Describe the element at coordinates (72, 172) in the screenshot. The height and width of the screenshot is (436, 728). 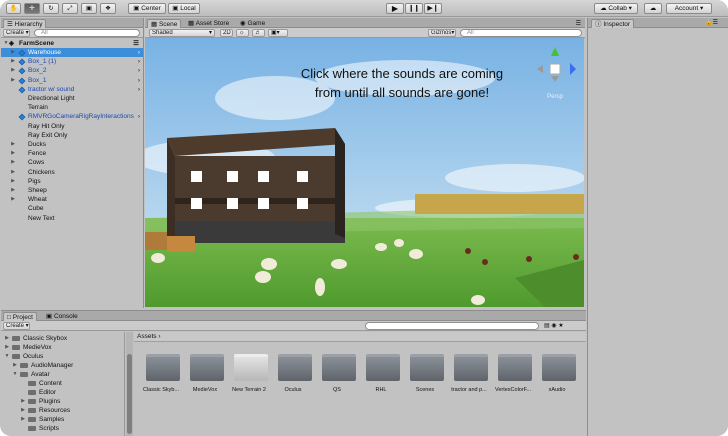
I see `hierarchy-item: ▶ Chickens` at that location.